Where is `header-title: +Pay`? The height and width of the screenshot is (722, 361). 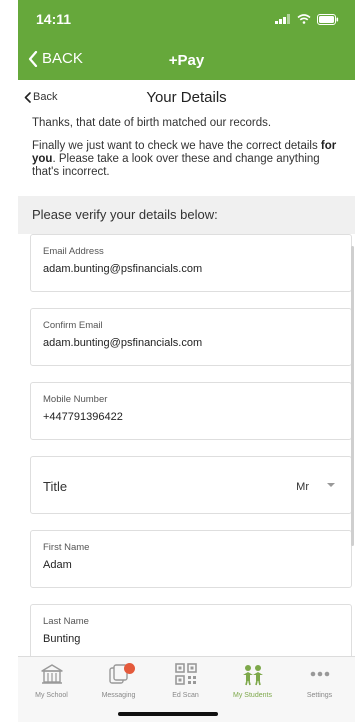 header-title: +Pay is located at coordinates (186, 60).